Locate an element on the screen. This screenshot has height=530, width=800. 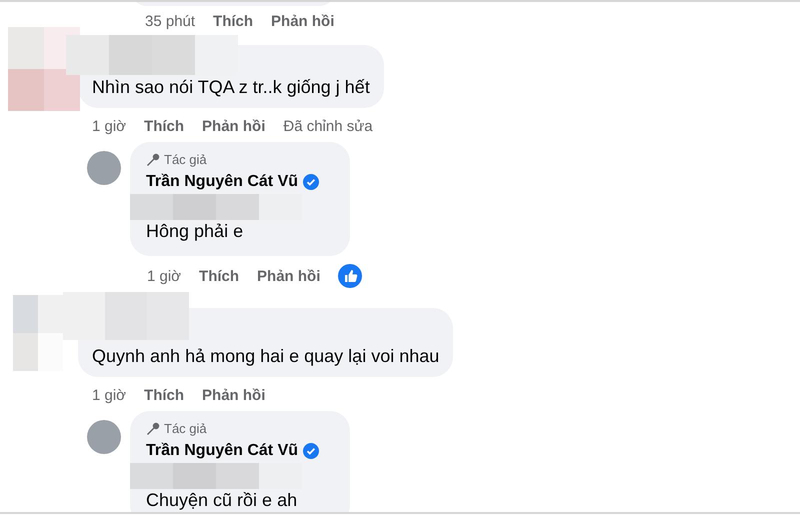
edited-label: Đã chỉnh sửa is located at coordinates (328, 126).